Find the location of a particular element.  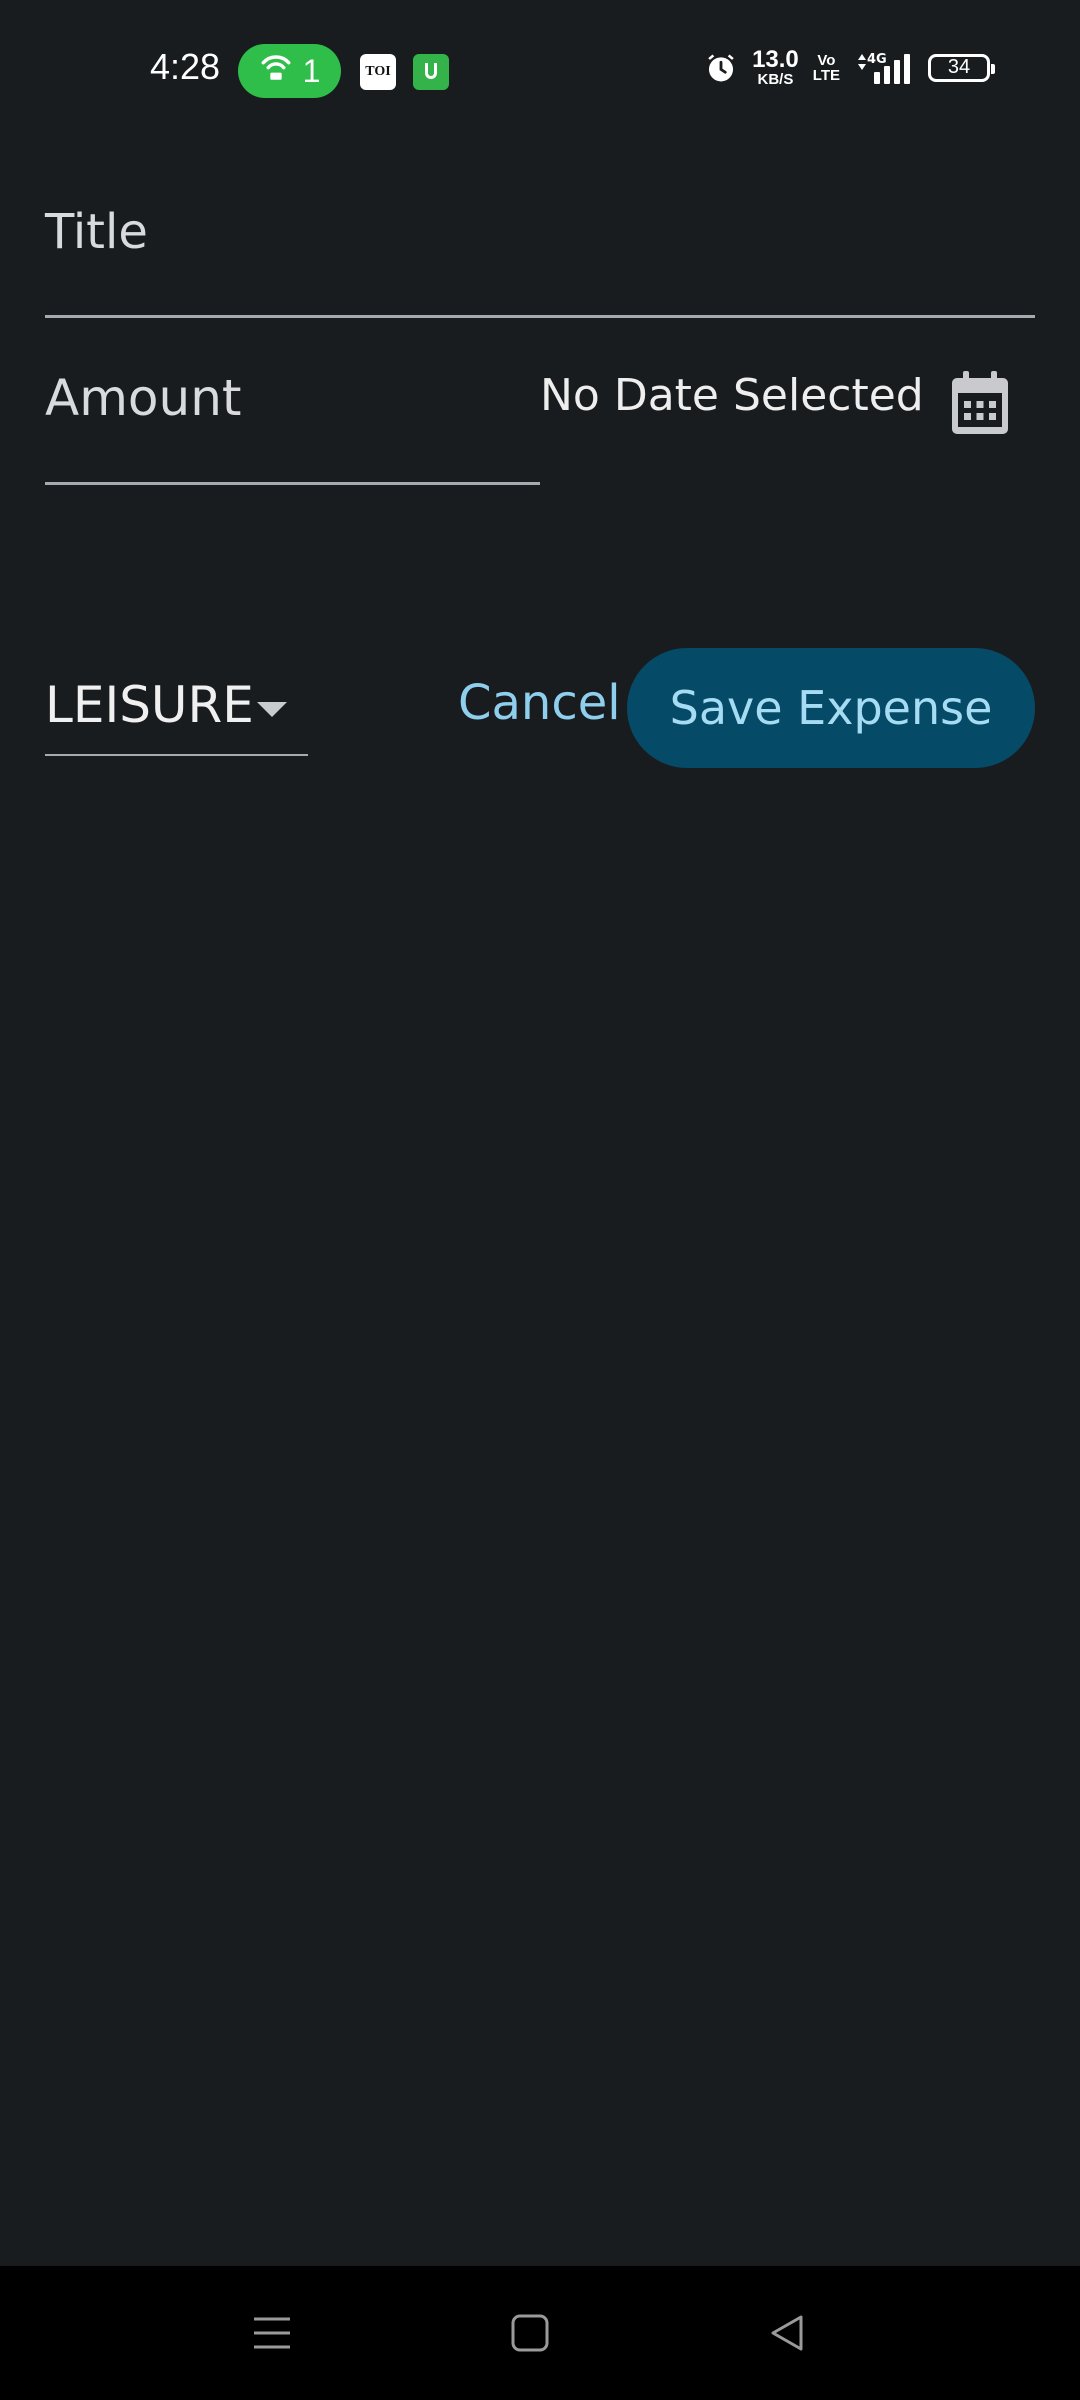

status-right-group: 13.0 KB/S Vo LTE 4G 34 is located at coordinates (849, 67).